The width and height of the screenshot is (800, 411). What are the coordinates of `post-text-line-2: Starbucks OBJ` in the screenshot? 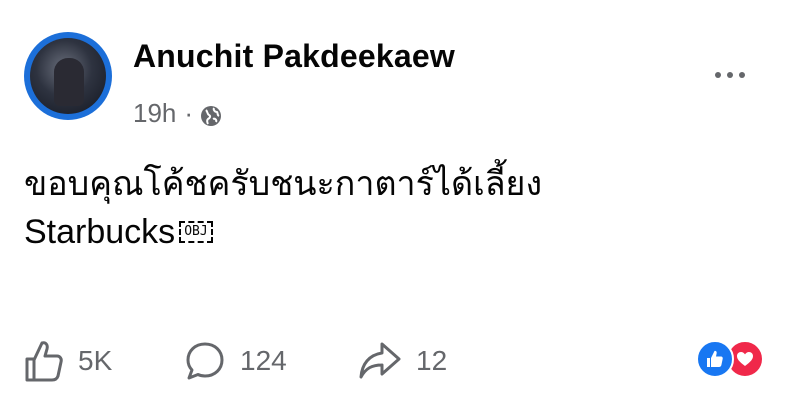 It's located at (394, 232).